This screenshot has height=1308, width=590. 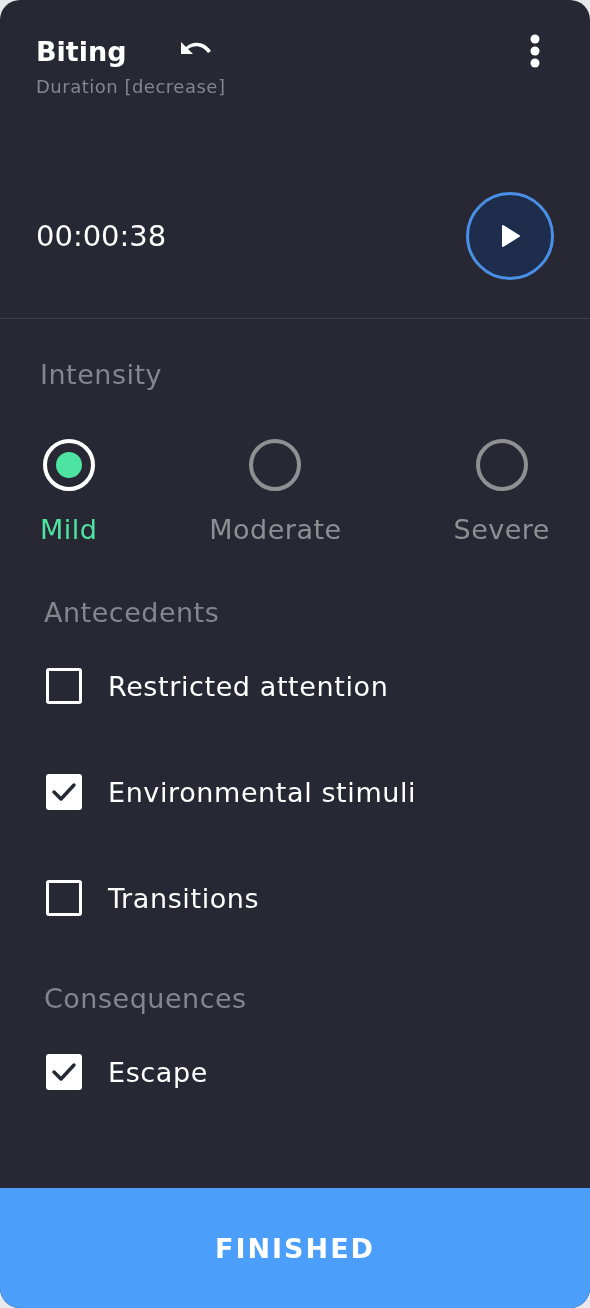 What do you see at coordinates (501, 529) in the screenshot?
I see `radio-label: Severe` at bounding box center [501, 529].